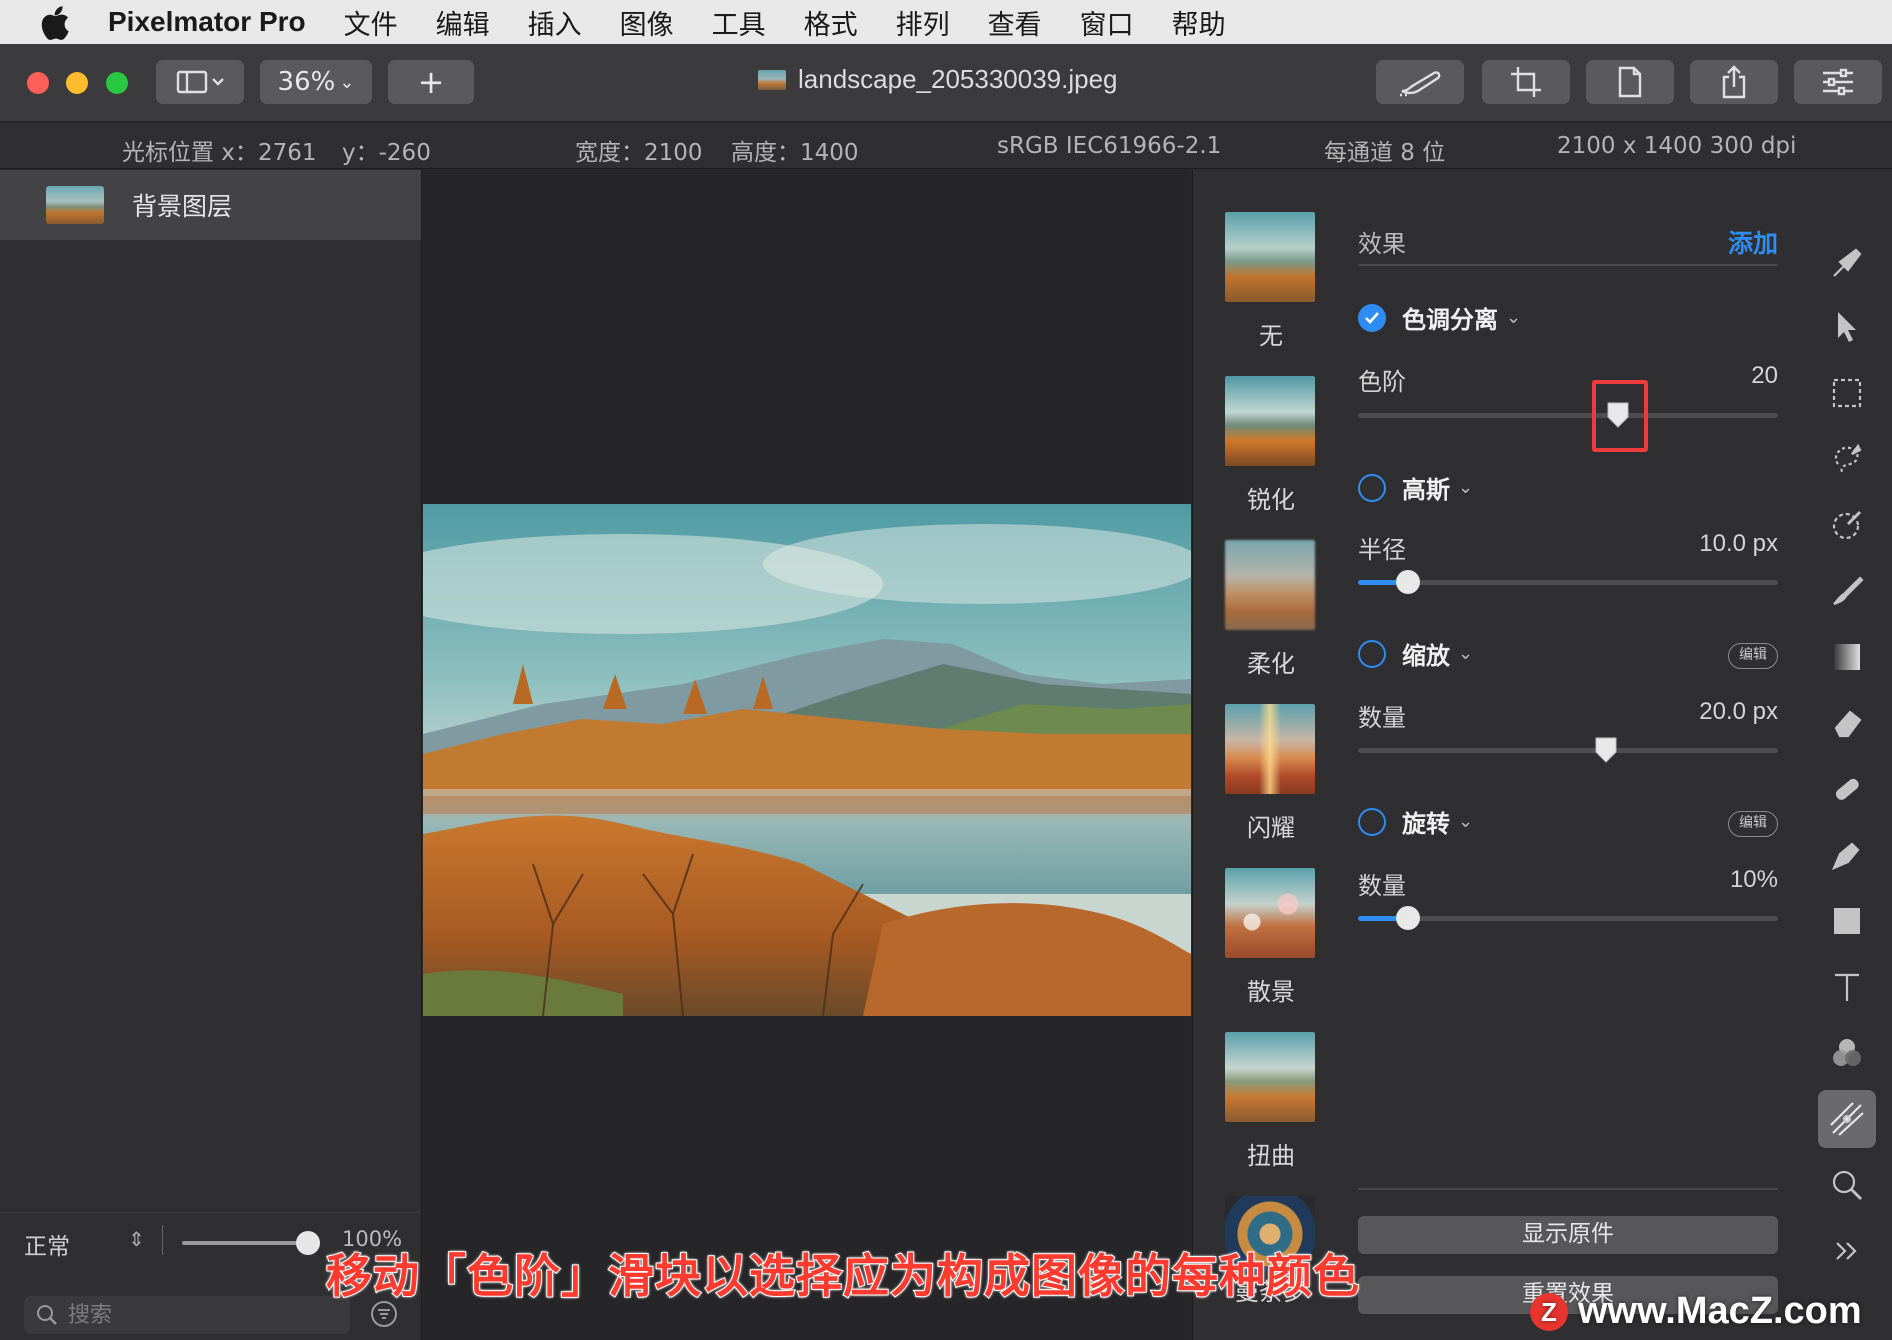  What do you see at coordinates (200, 82) in the screenshot?
I see `sidebar-toggle-button` at bounding box center [200, 82].